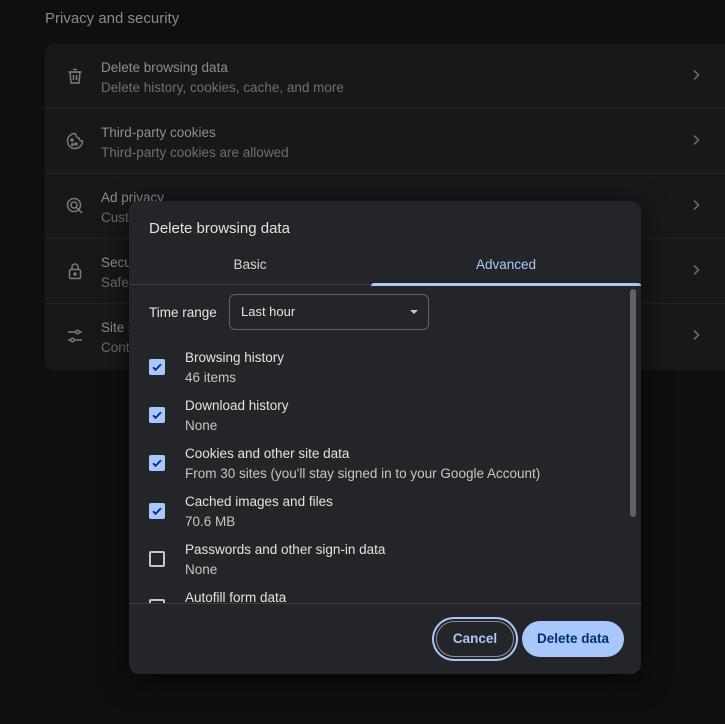  I want to click on time-range-label: Time range, so click(183, 312).